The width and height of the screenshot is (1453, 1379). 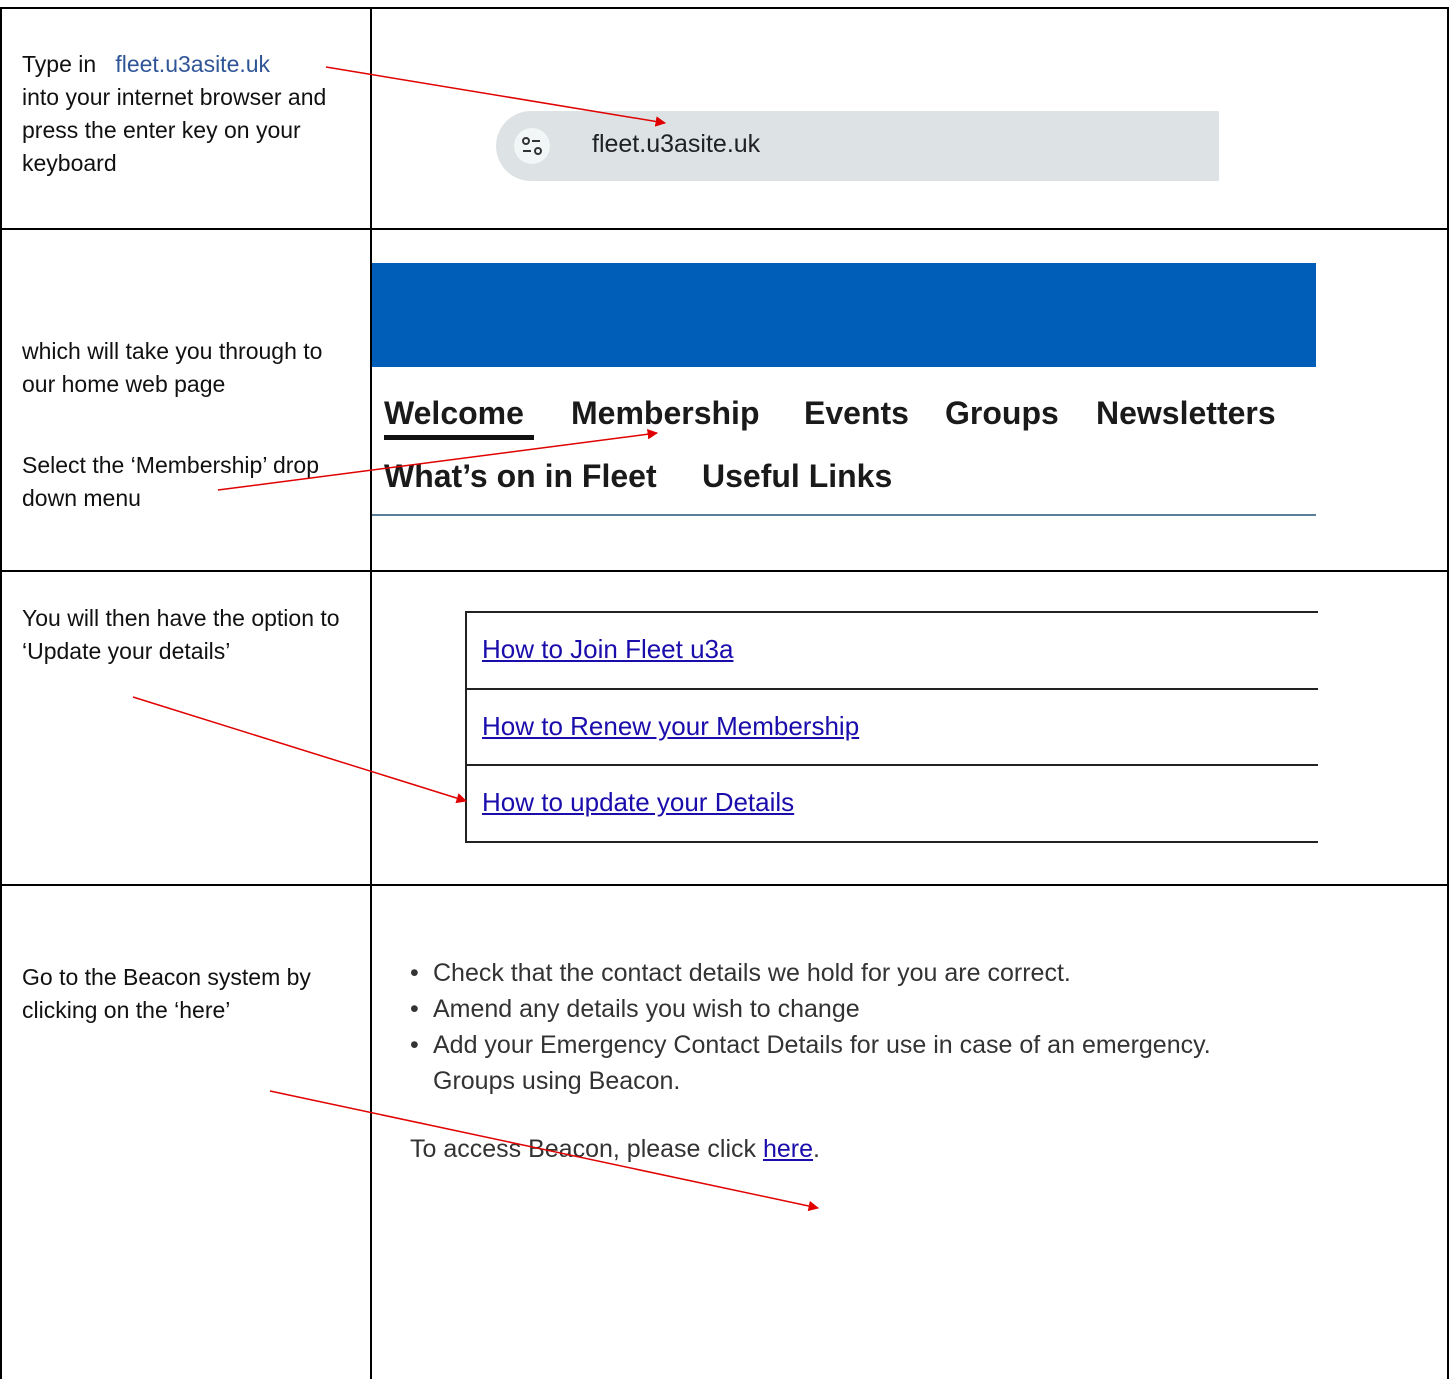 What do you see at coordinates (670, 726) in the screenshot?
I see `link-how-to-renew: How to Renew your Membership` at bounding box center [670, 726].